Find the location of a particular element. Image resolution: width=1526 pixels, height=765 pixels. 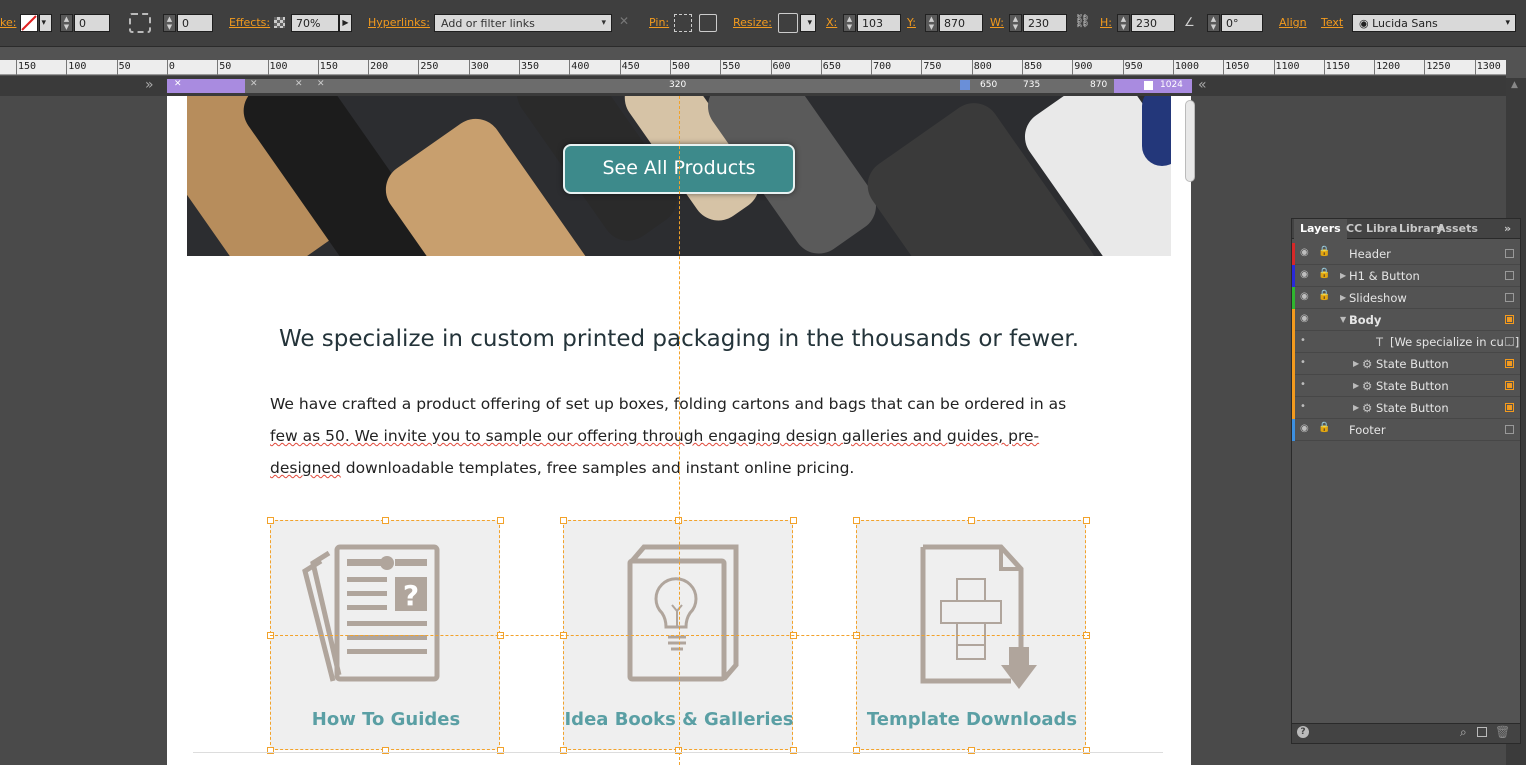

breakpoint-marker-icon is located at coordinates (965, 85).